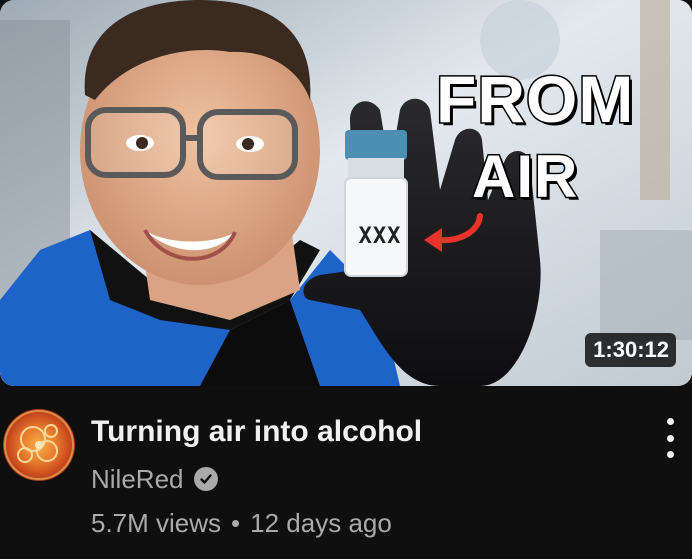  I want to click on channel-avatar, so click(39, 445).